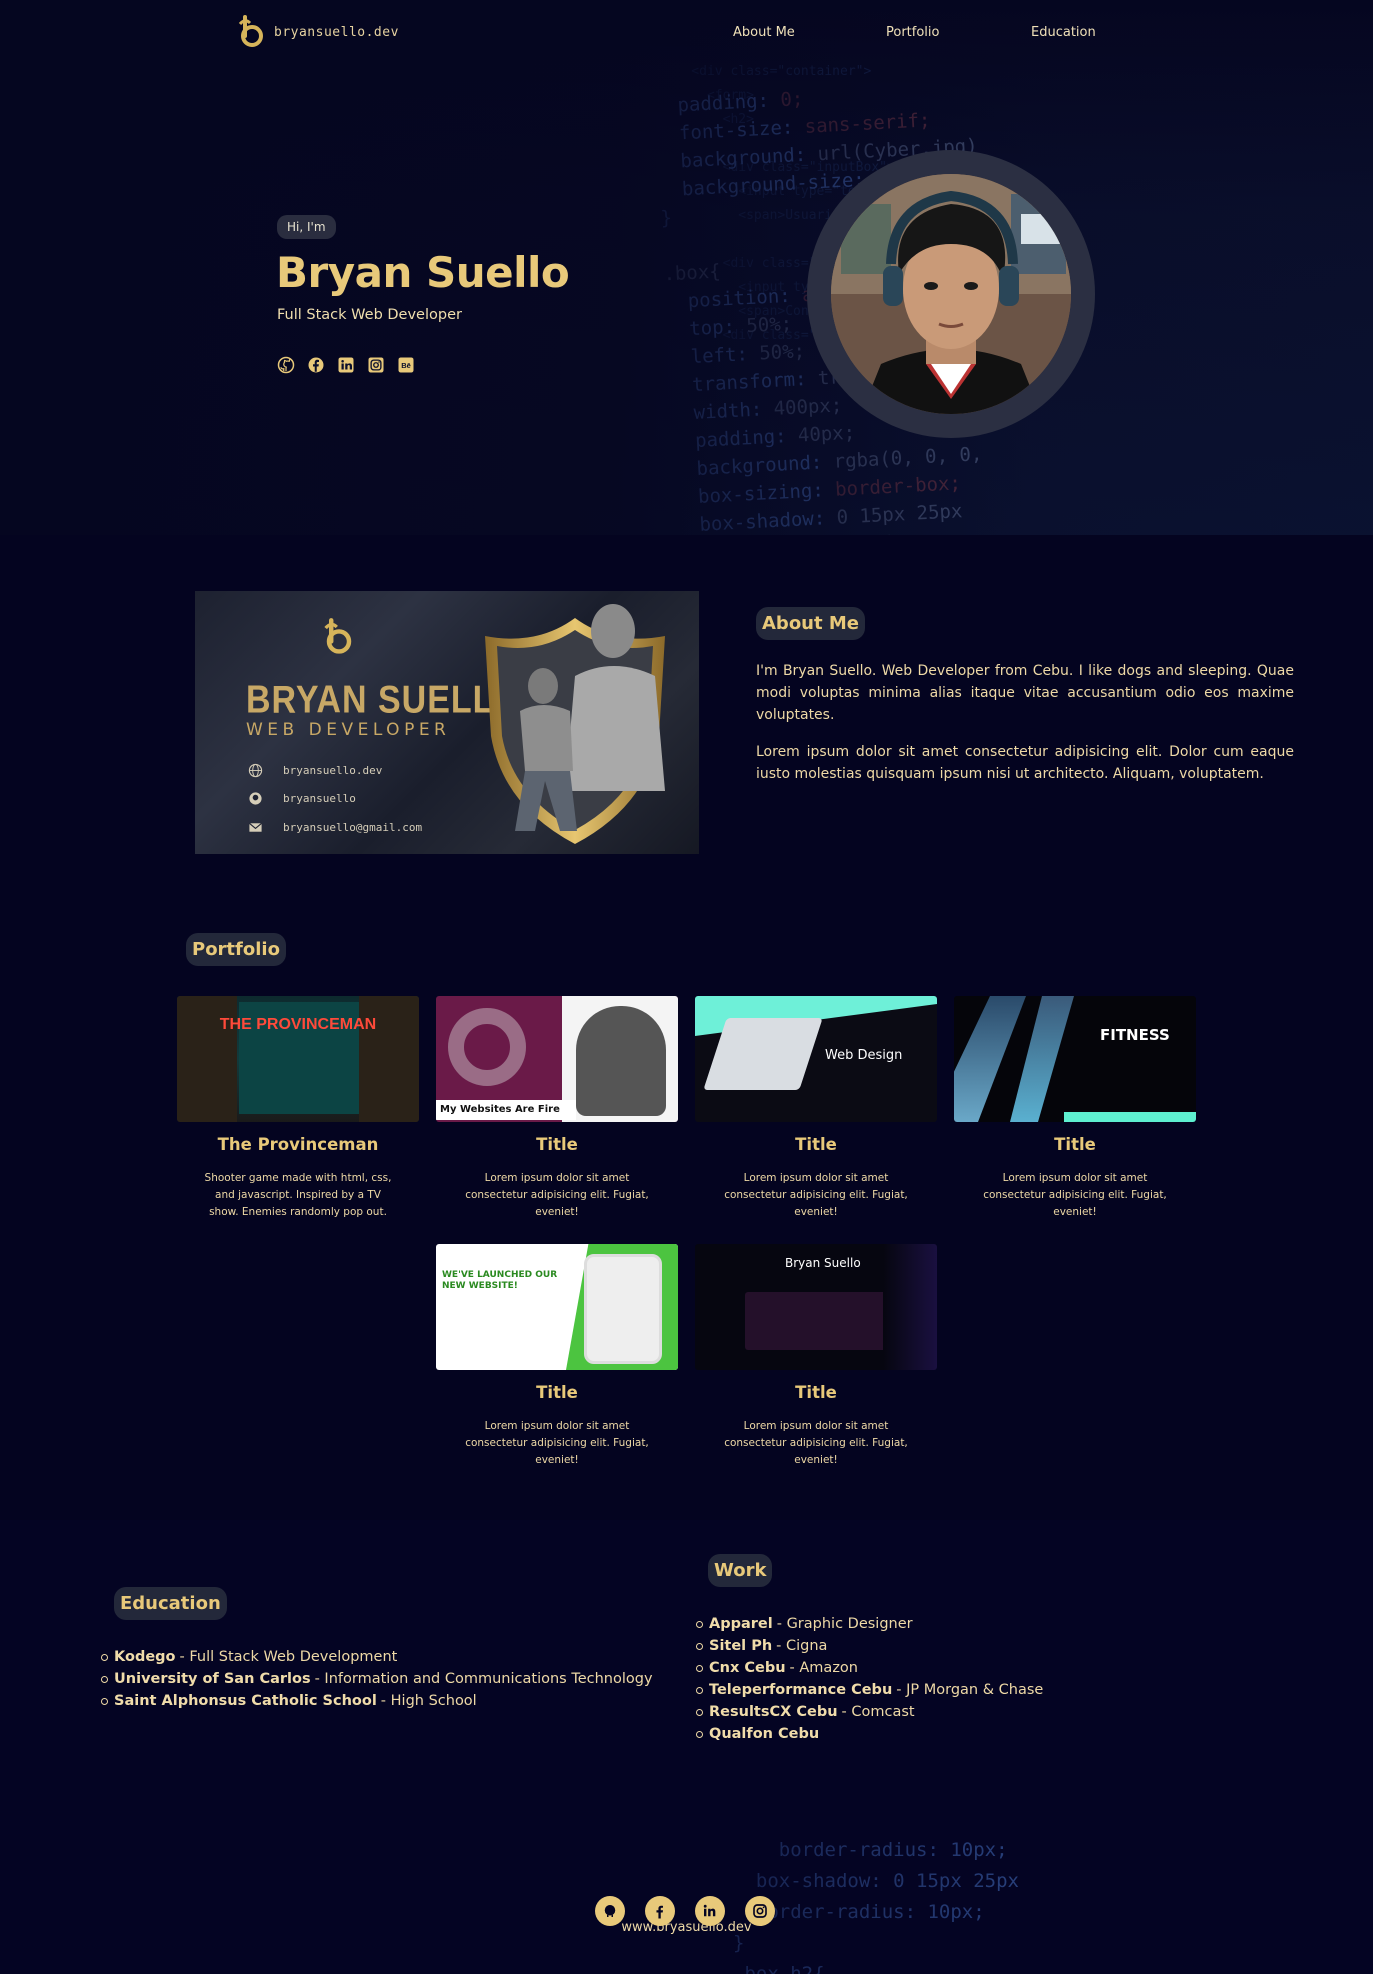 The image size is (1373, 1974). What do you see at coordinates (423, 272) in the screenshot?
I see `hero-name: Bryan Suello` at bounding box center [423, 272].